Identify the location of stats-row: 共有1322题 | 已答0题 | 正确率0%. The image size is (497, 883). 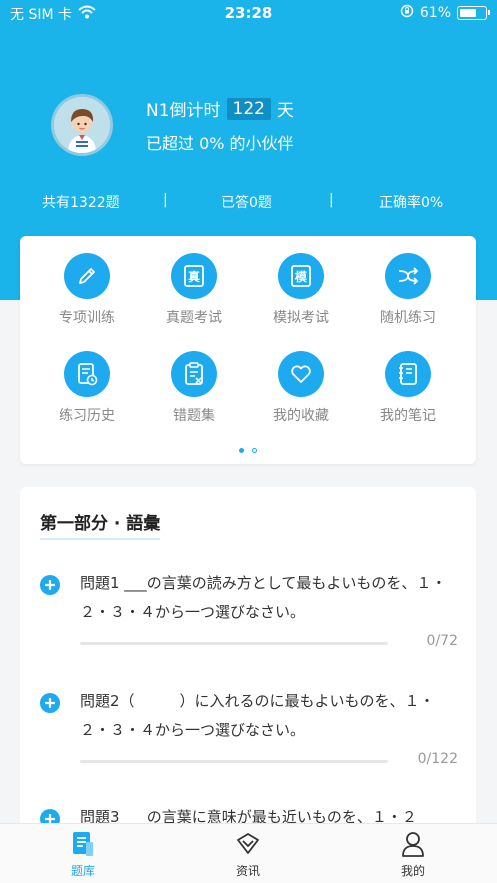
(248, 204).